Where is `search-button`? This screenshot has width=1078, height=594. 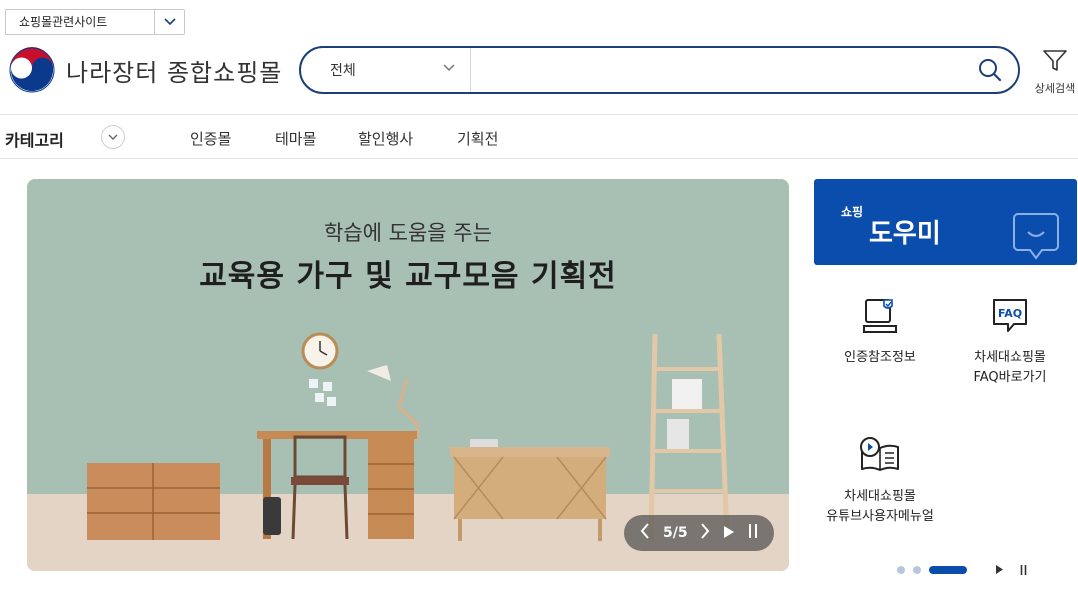
search-button is located at coordinates (990, 70).